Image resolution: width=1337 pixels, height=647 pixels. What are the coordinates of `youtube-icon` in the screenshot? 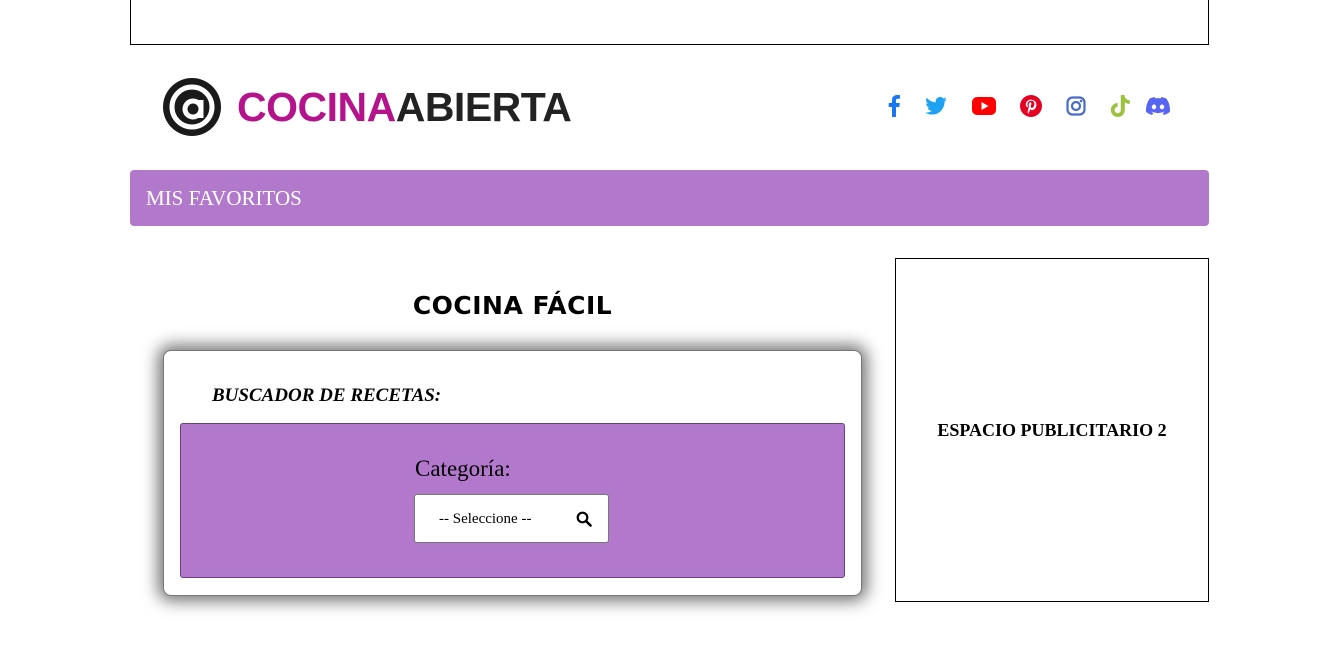 It's located at (984, 106).